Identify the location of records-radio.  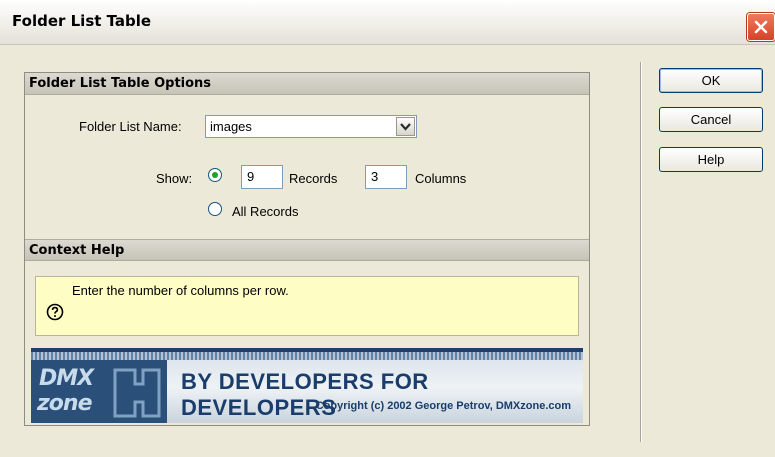
(215, 175).